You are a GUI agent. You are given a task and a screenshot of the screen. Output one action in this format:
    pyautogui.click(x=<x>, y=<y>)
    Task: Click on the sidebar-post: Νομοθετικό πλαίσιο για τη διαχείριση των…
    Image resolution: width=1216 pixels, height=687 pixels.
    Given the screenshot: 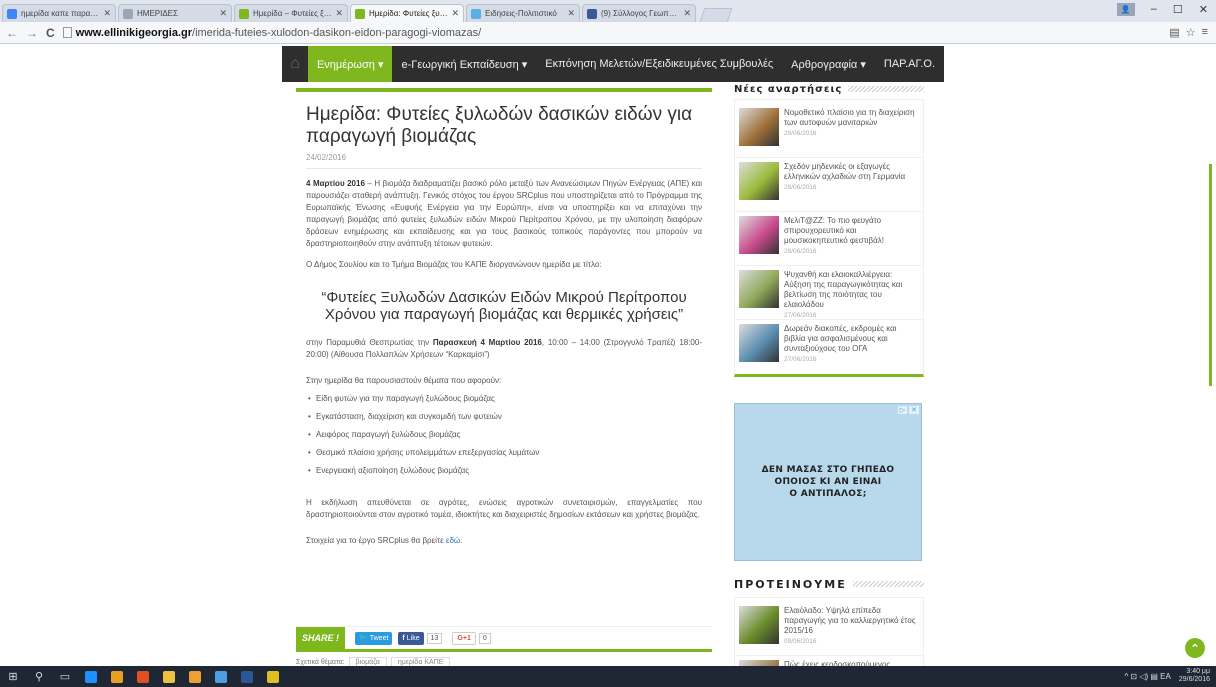 What is the action you would take?
    pyautogui.click(x=829, y=131)
    